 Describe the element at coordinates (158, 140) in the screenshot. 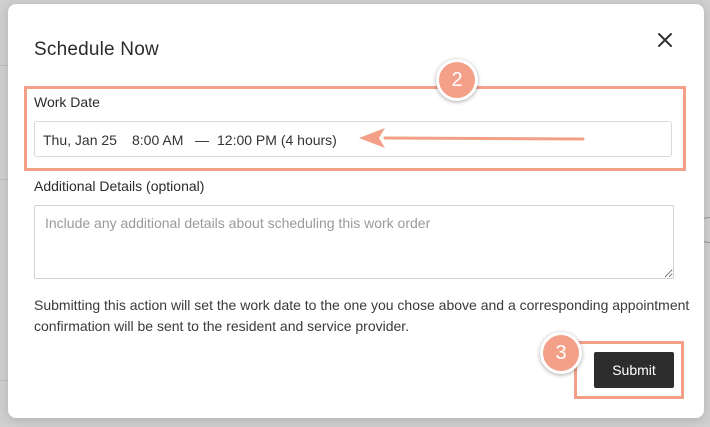

I see `start-time-value: 8:00 AM` at that location.